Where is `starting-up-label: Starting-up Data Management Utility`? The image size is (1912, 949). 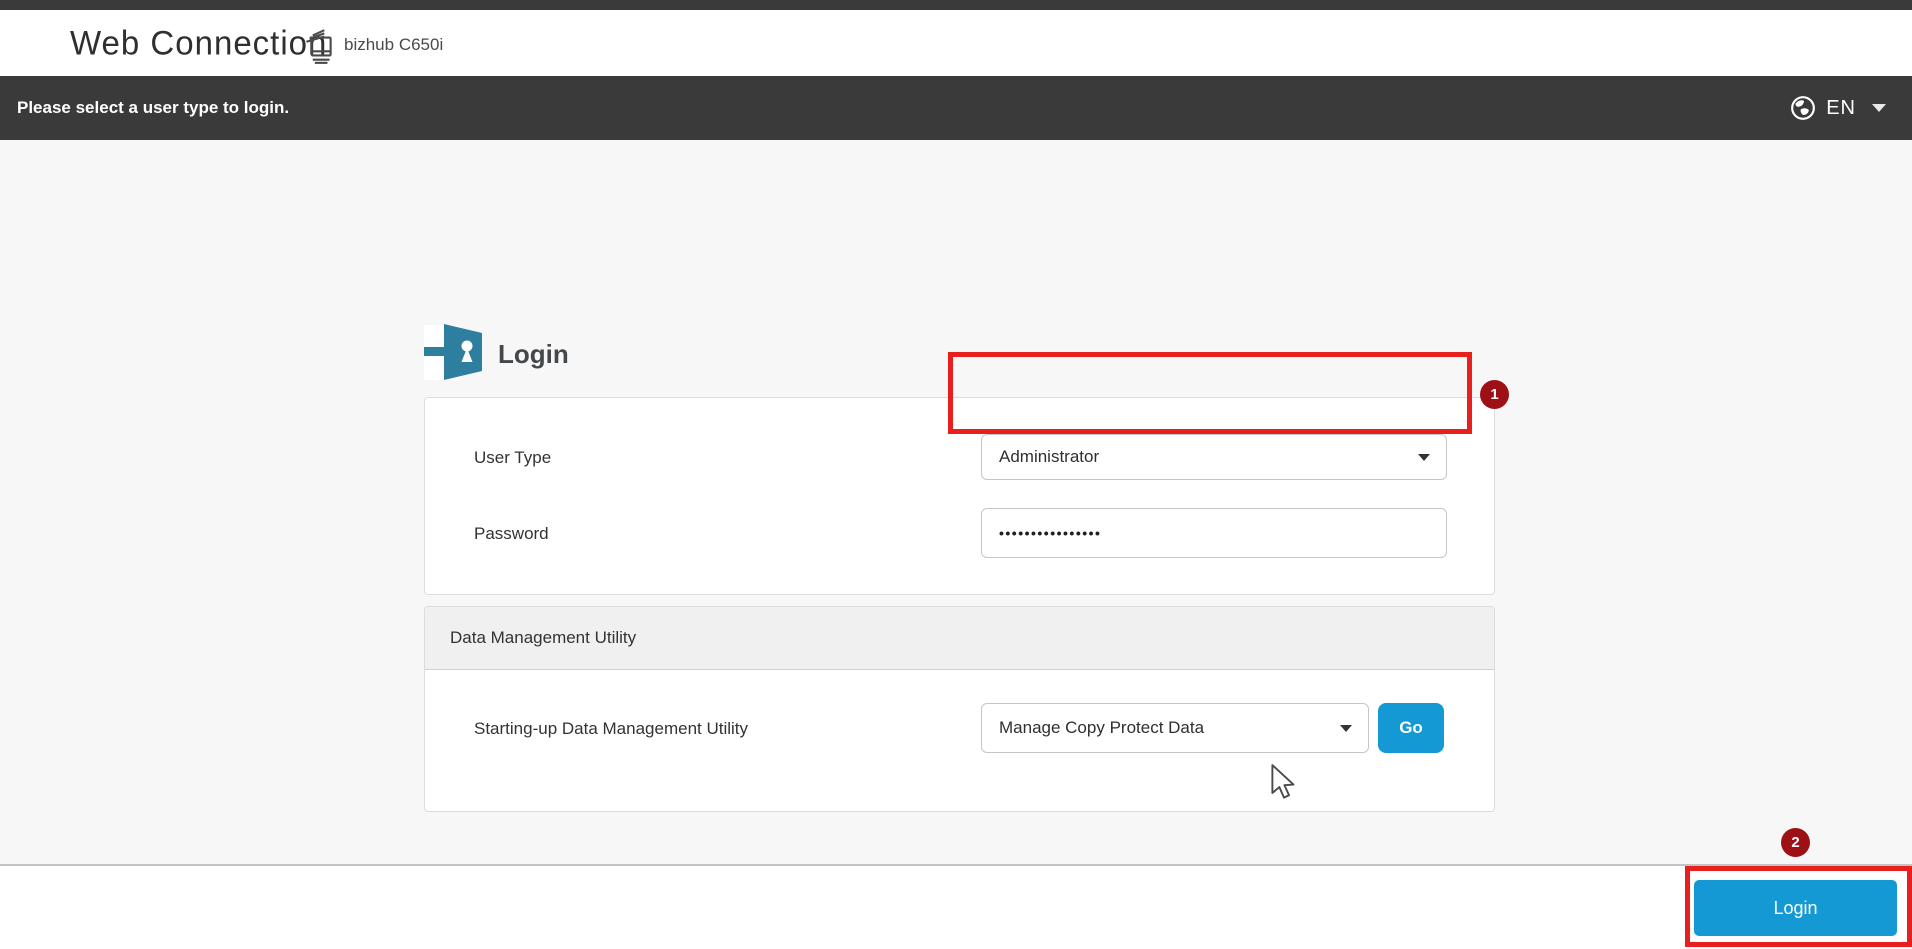 starting-up-label: Starting-up Data Management Utility is located at coordinates (611, 728).